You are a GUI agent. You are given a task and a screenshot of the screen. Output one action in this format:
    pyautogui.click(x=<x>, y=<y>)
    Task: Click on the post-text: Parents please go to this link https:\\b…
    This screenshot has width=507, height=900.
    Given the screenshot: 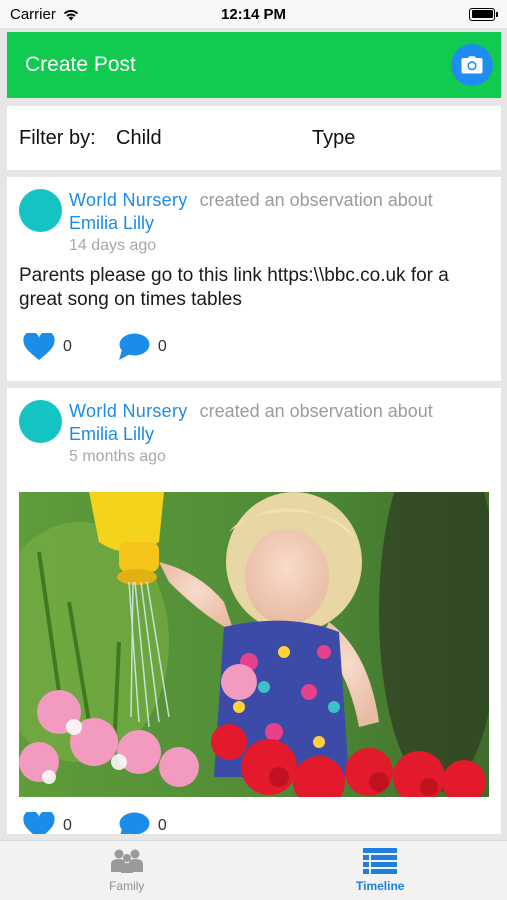 What is the action you would take?
    pyautogui.click(x=234, y=287)
    